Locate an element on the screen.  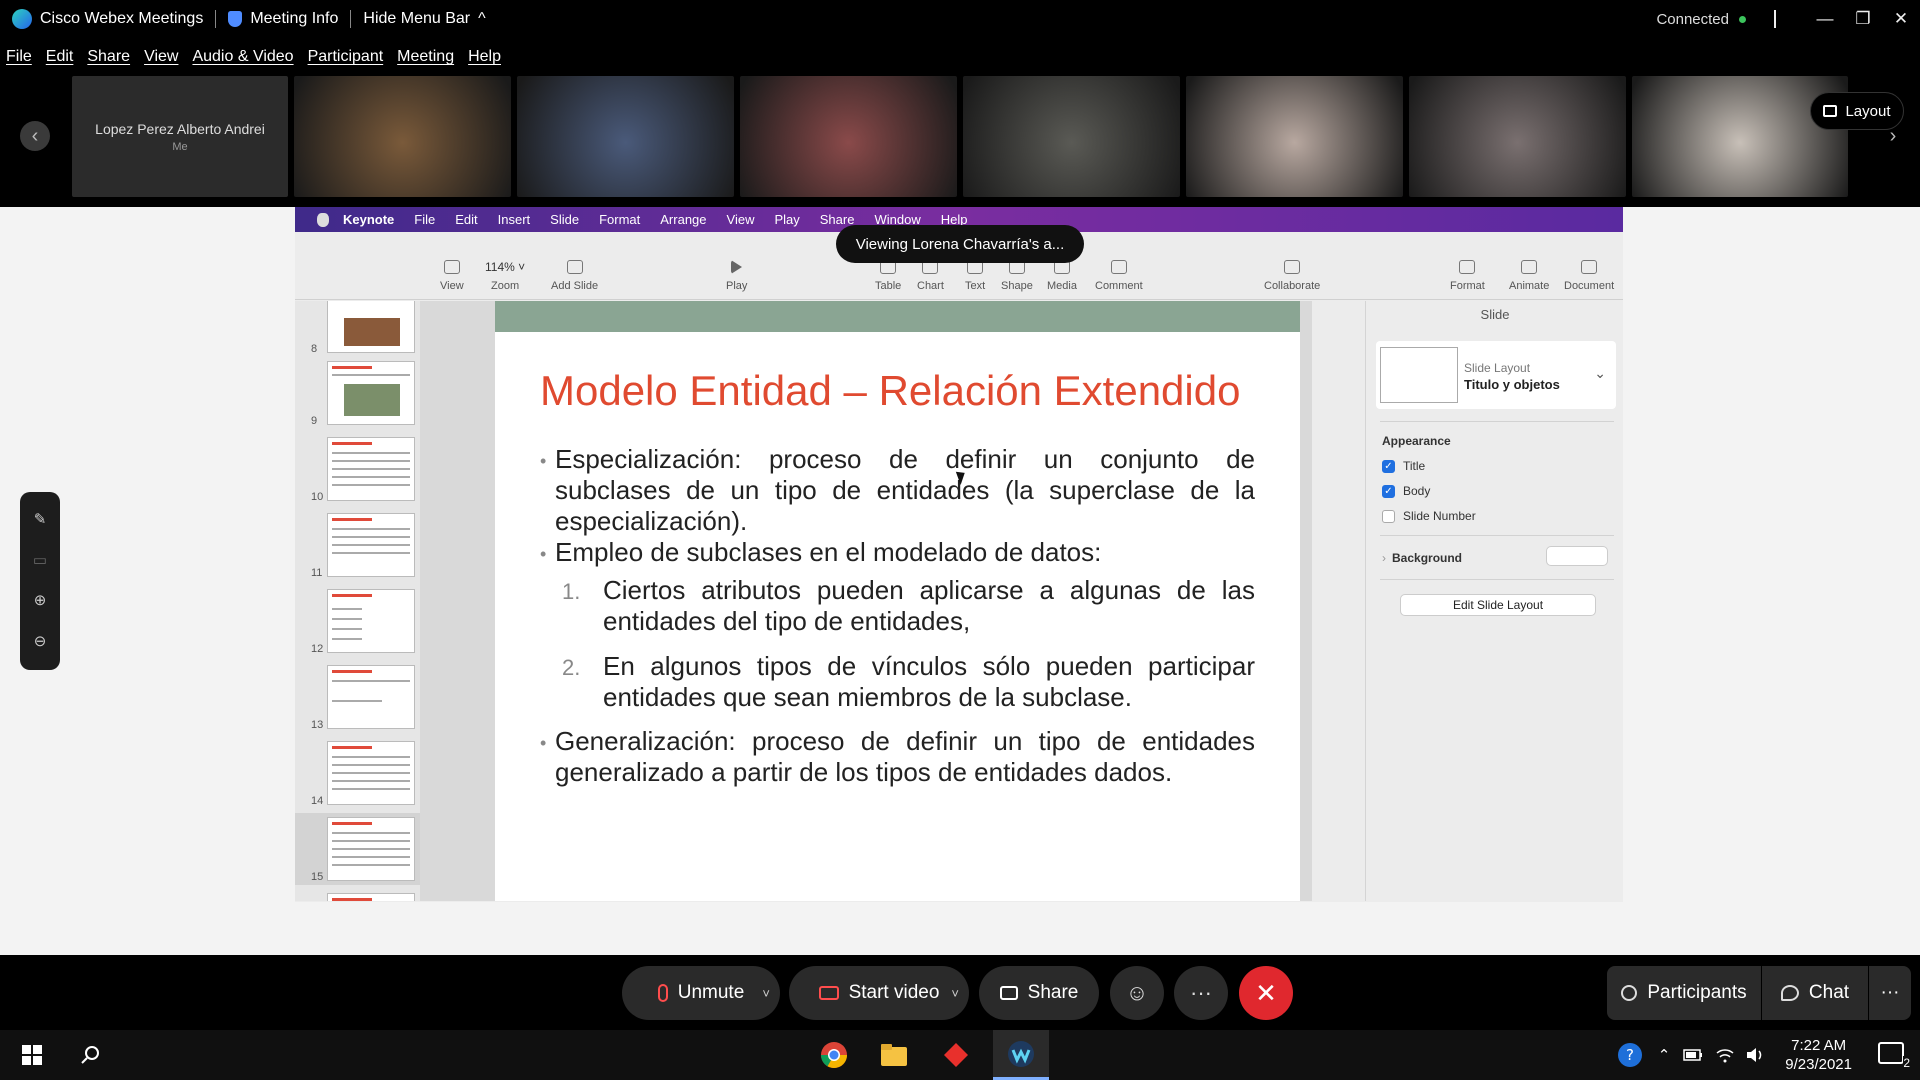
menu-edit: Edit is located at coordinates (60, 57).